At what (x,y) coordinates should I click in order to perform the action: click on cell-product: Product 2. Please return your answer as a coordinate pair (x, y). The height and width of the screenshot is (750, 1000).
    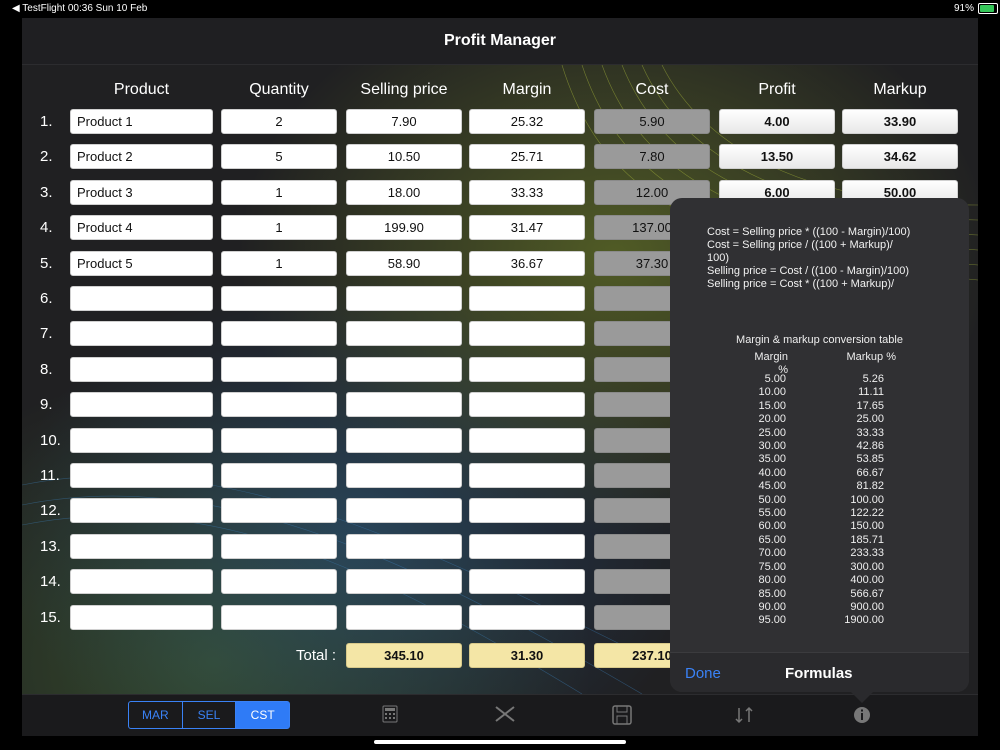
    Looking at the image, I should click on (141, 157).